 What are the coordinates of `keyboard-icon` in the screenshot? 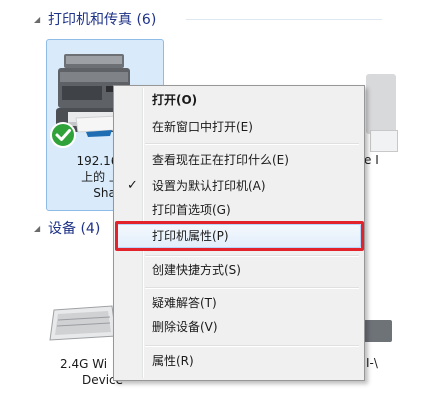 It's located at (83, 323).